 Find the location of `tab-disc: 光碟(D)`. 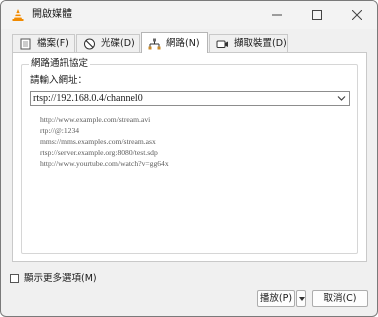

tab-disc: 光碟(D) is located at coordinates (108, 43).